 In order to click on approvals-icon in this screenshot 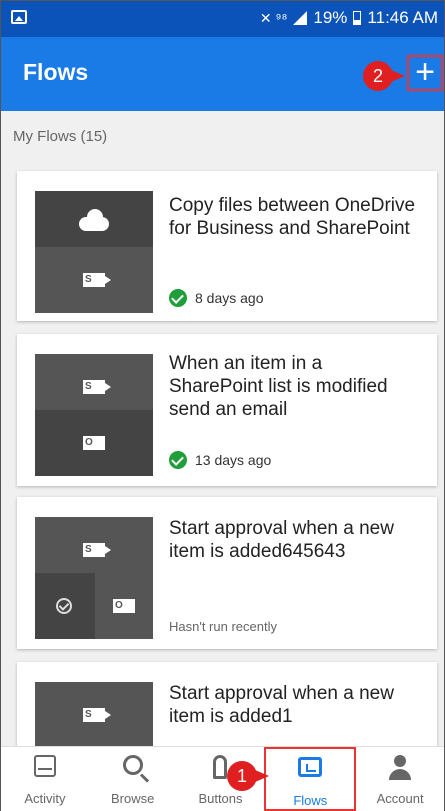, I will do `click(64, 606)`.